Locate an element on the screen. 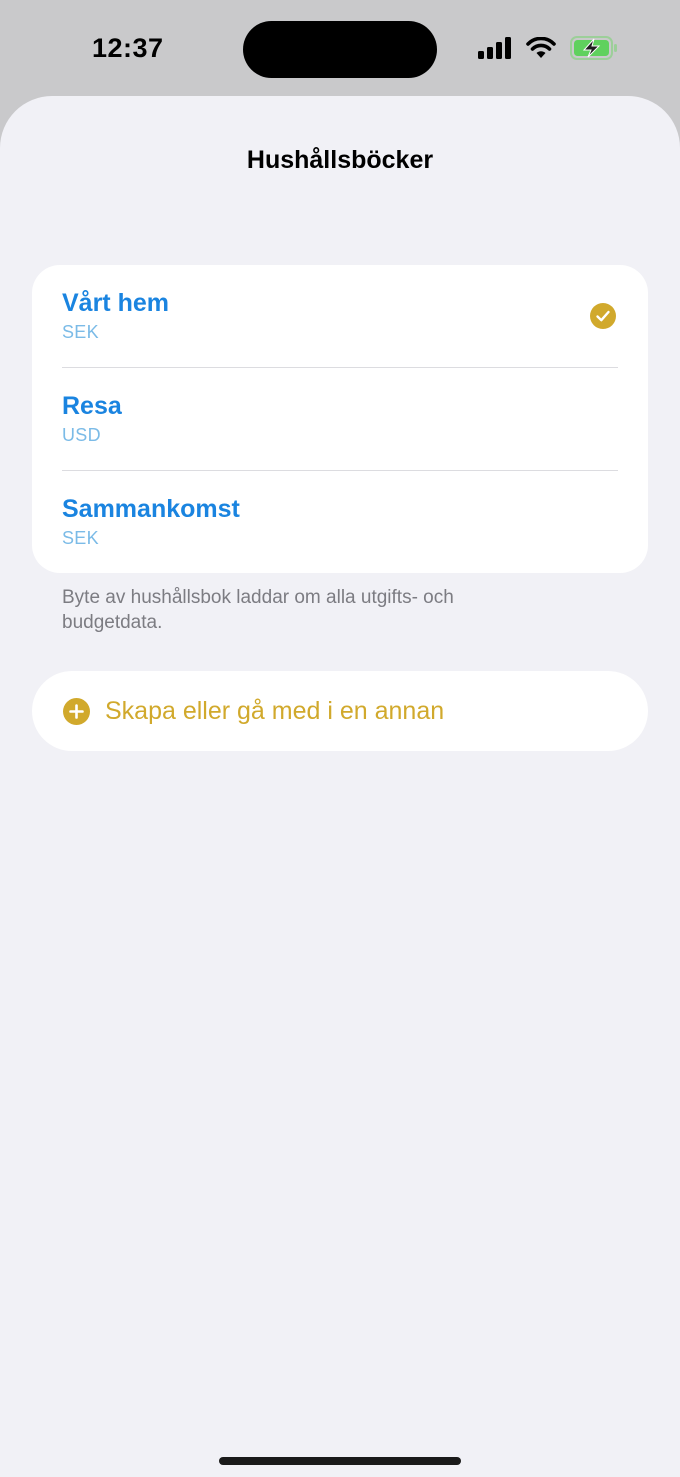 Image resolution: width=680 pixels, height=1477 pixels. dynamic-island is located at coordinates (340, 49).